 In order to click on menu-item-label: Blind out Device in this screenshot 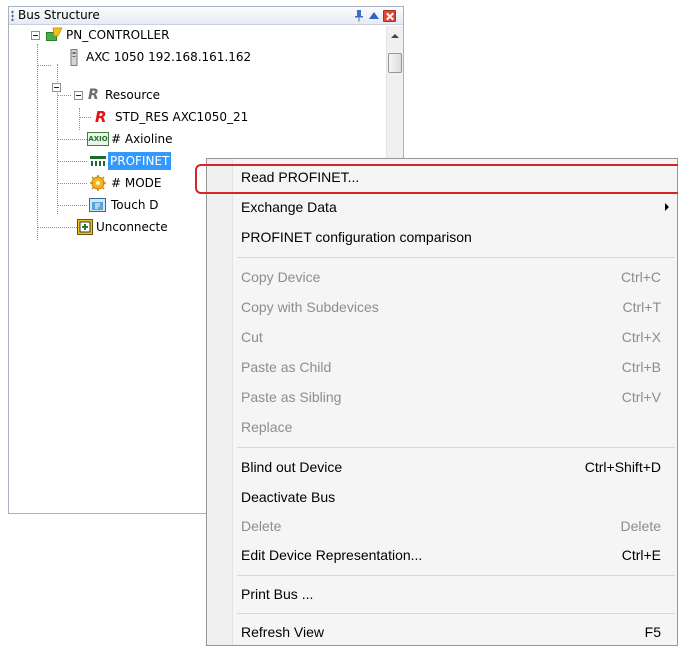, I will do `click(292, 467)`.